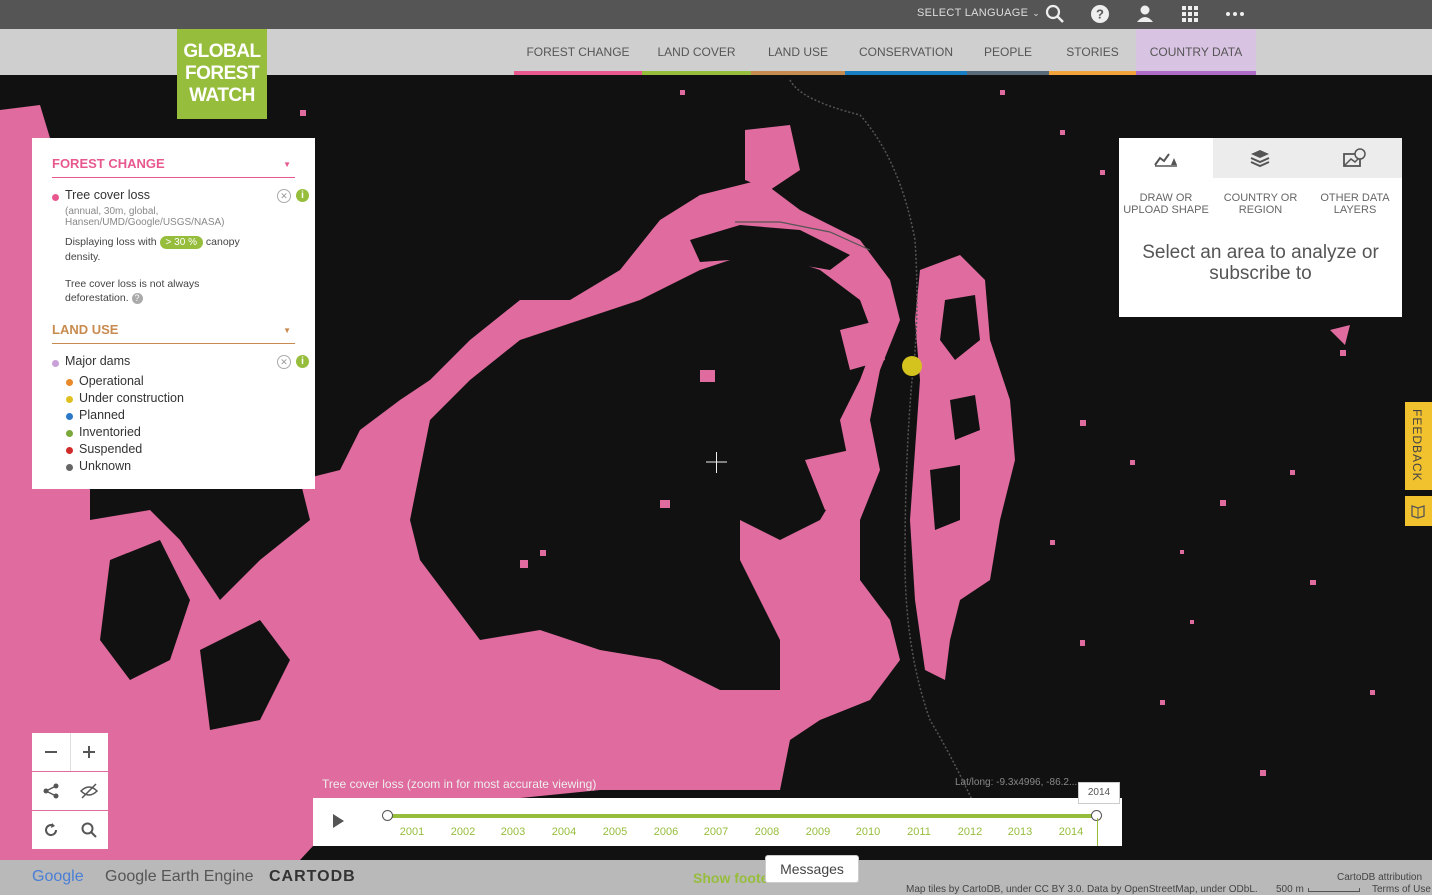 The width and height of the screenshot is (1432, 895). What do you see at coordinates (110, 432) in the screenshot?
I see `category-label: Inventoried` at bounding box center [110, 432].